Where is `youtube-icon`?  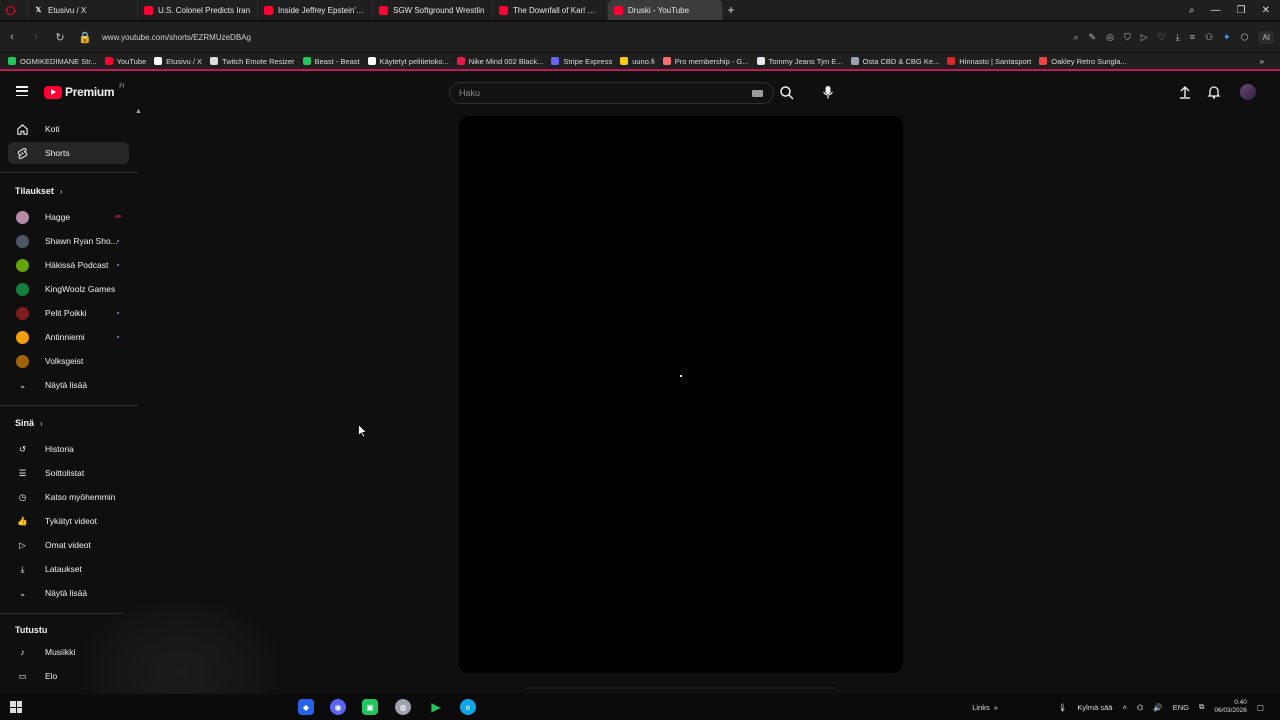 youtube-icon is located at coordinates (503, 10).